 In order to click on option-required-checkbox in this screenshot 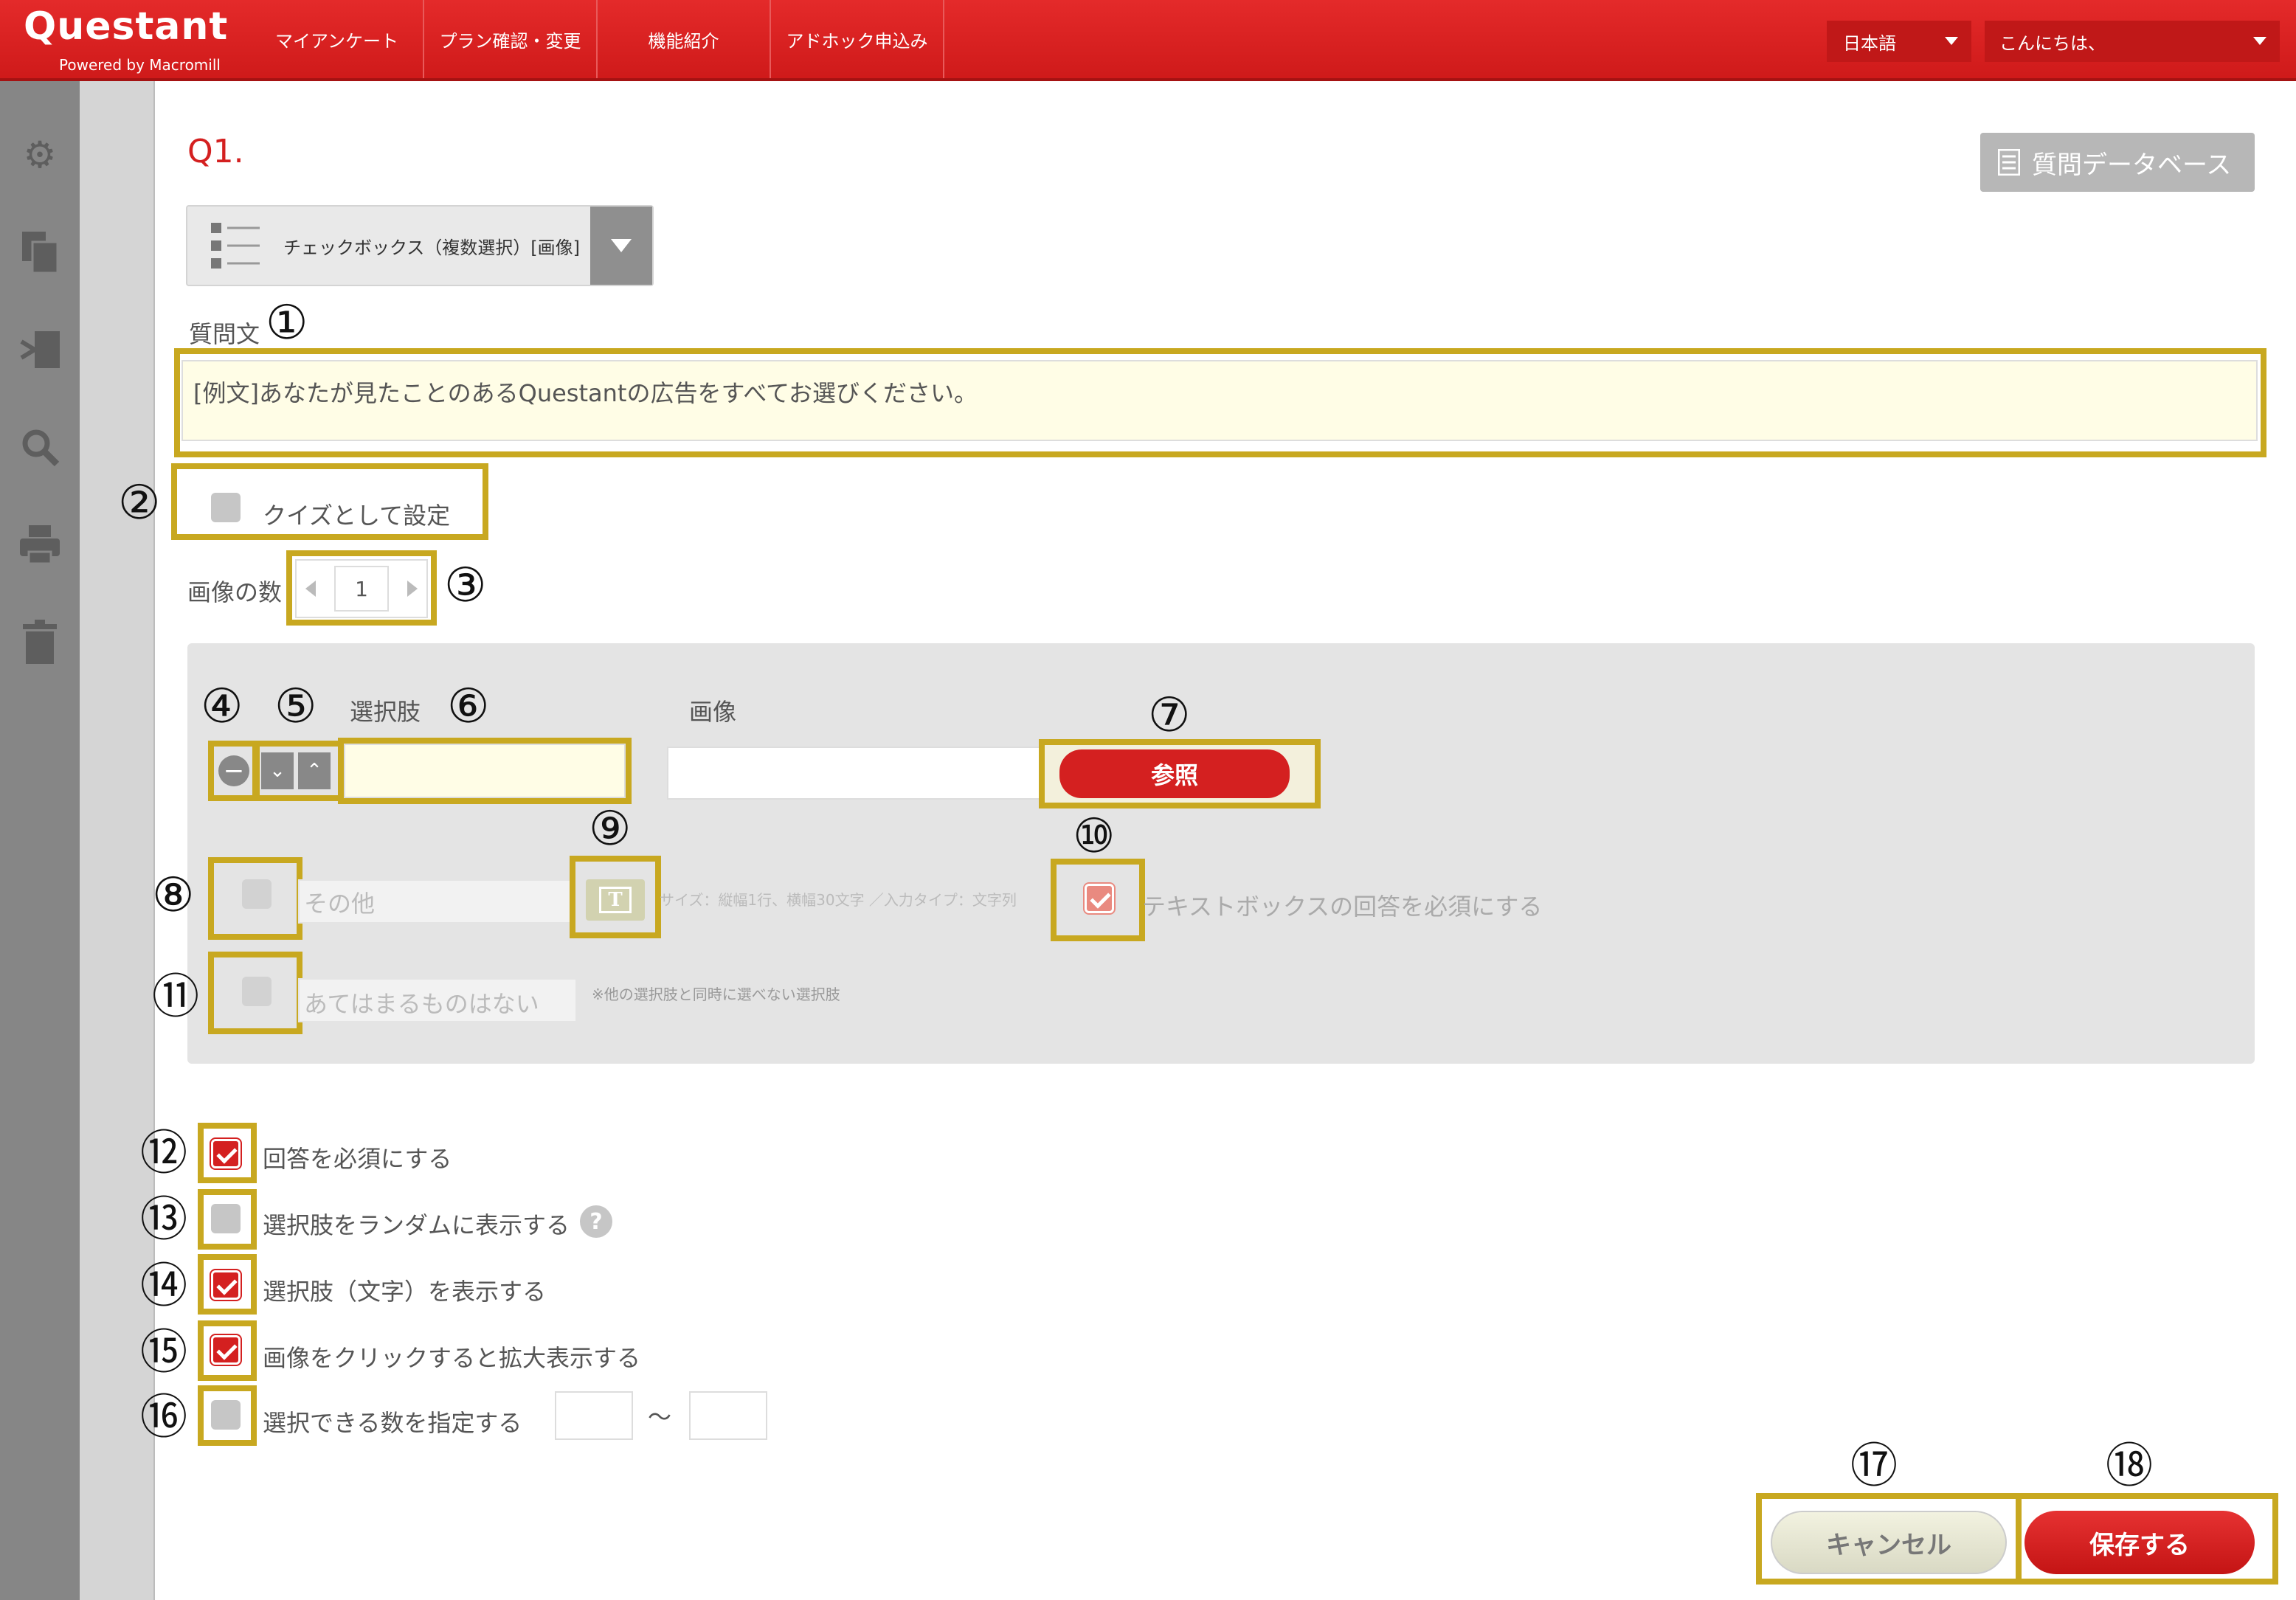, I will do `click(226, 1153)`.